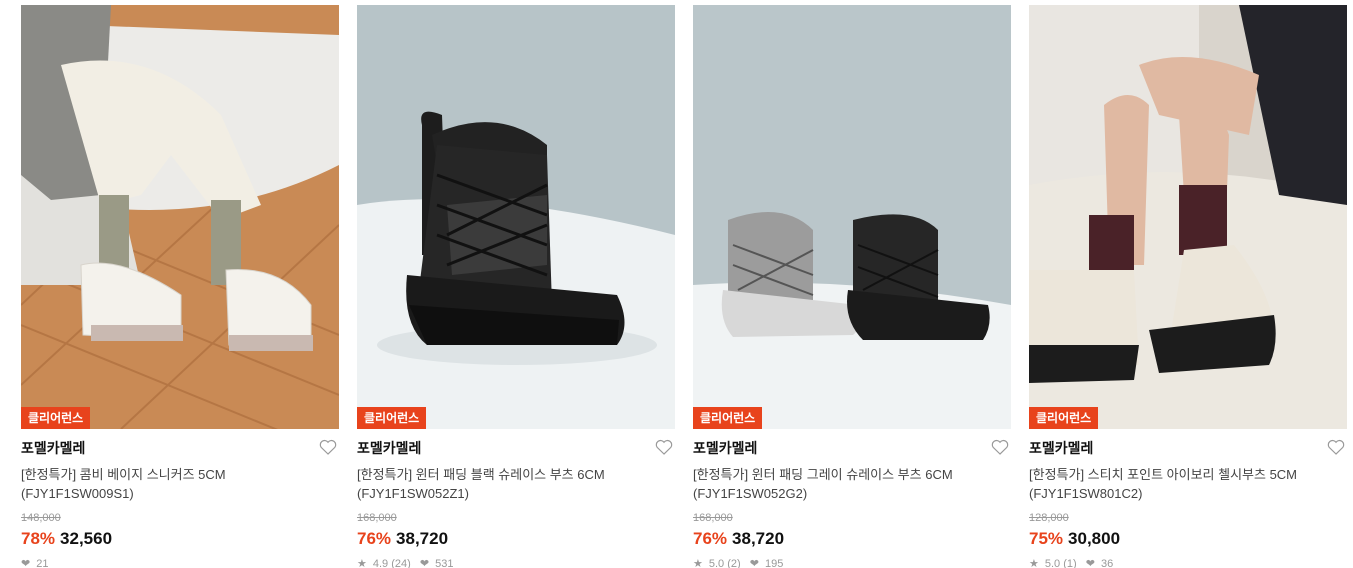  Describe the element at coordinates (42, 563) in the screenshot. I see `like-count: 21` at that location.